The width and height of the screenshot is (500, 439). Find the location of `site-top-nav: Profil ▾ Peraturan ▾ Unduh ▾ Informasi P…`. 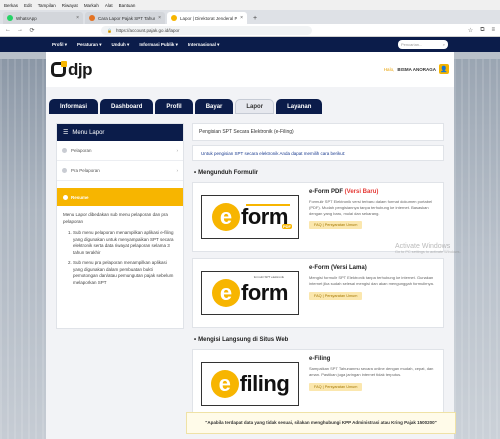

site-top-nav: Profil ▾ Peraturan ▾ Unduh ▾ Informasi P… is located at coordinates (250, 44).